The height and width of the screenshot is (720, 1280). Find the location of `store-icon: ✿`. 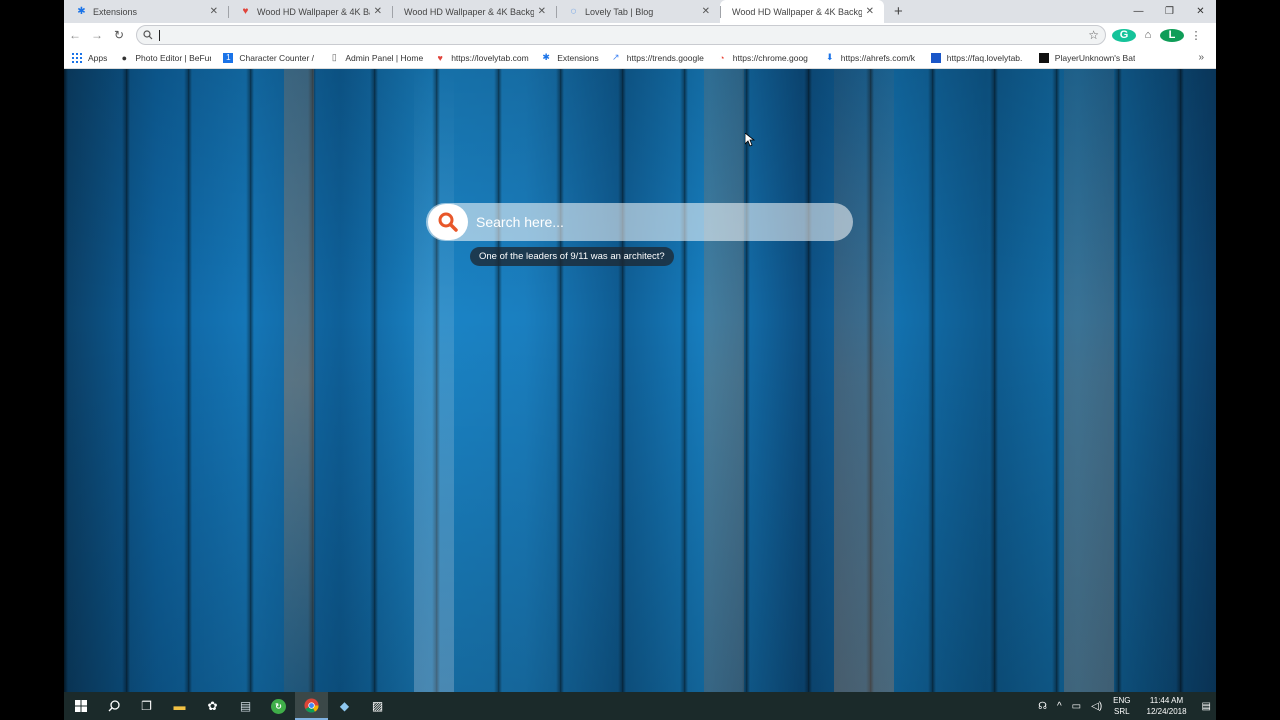

store-icon: ✿ is located at coordinates (212, 706).